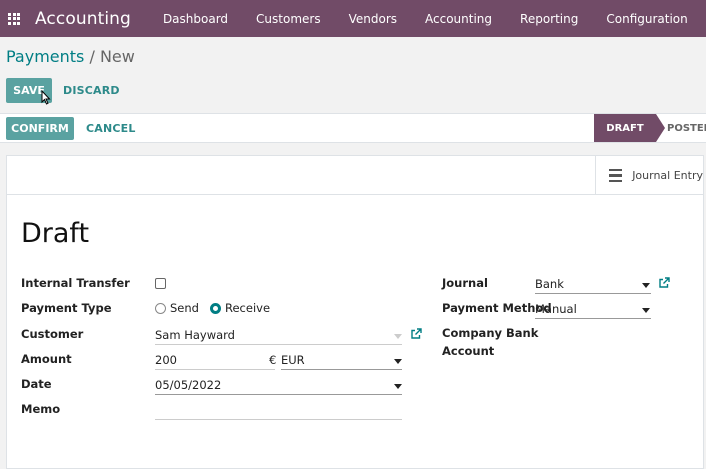  Describe the element at coordinates (278, 394) in the screenshot. I see `date-field-underline` at that location.